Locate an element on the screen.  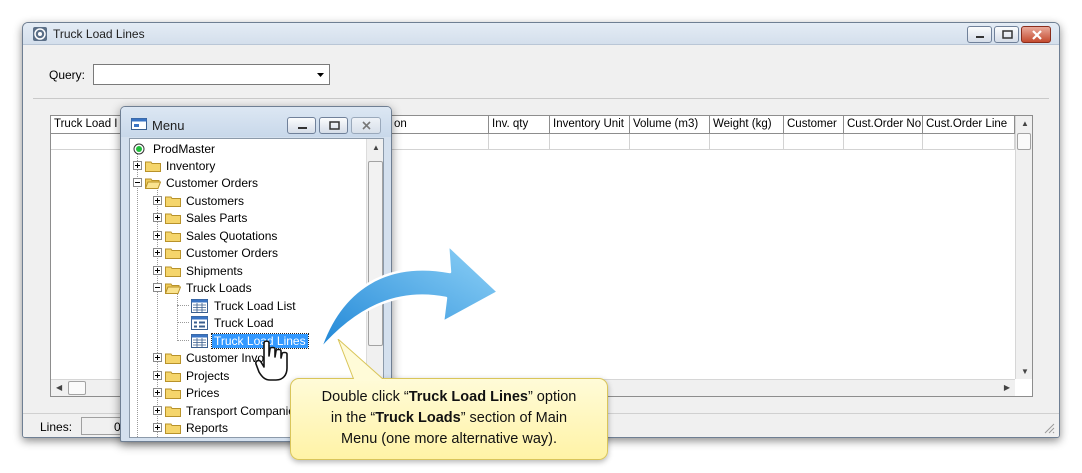
tree-node-customer-orders: Customer Orders is located at coordinates (196, 182).